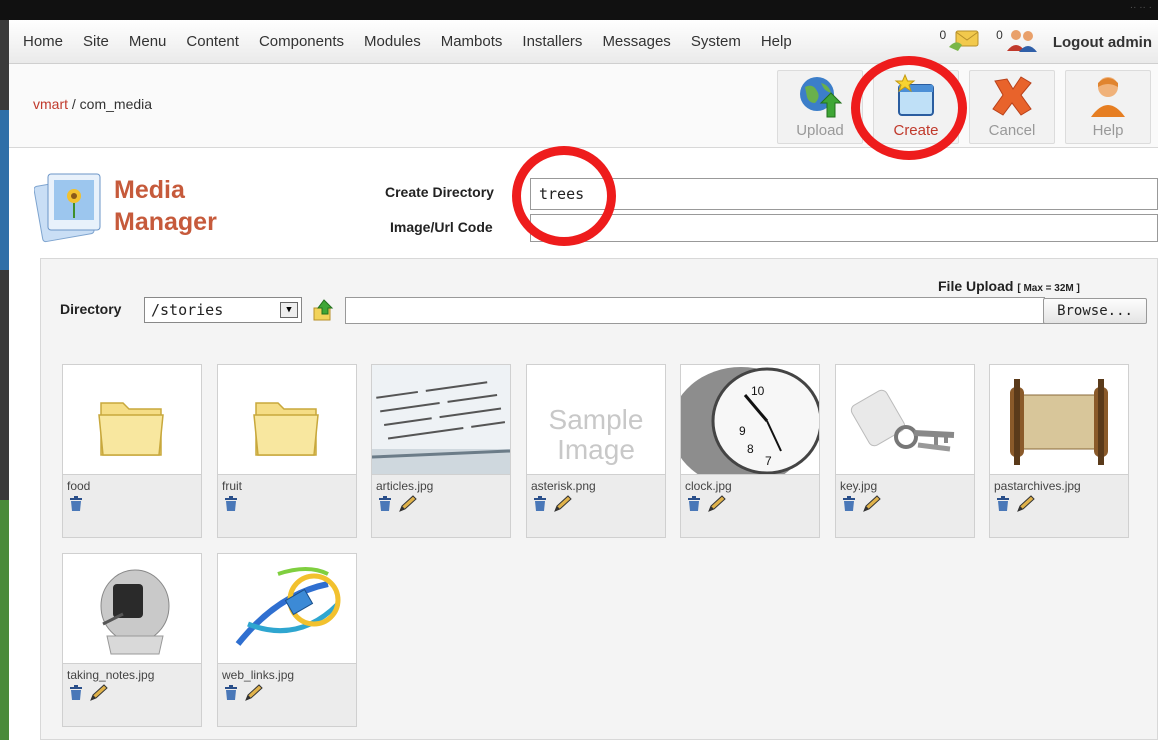  I want to click on directory-select: /stories ▼, so click(223, 310).